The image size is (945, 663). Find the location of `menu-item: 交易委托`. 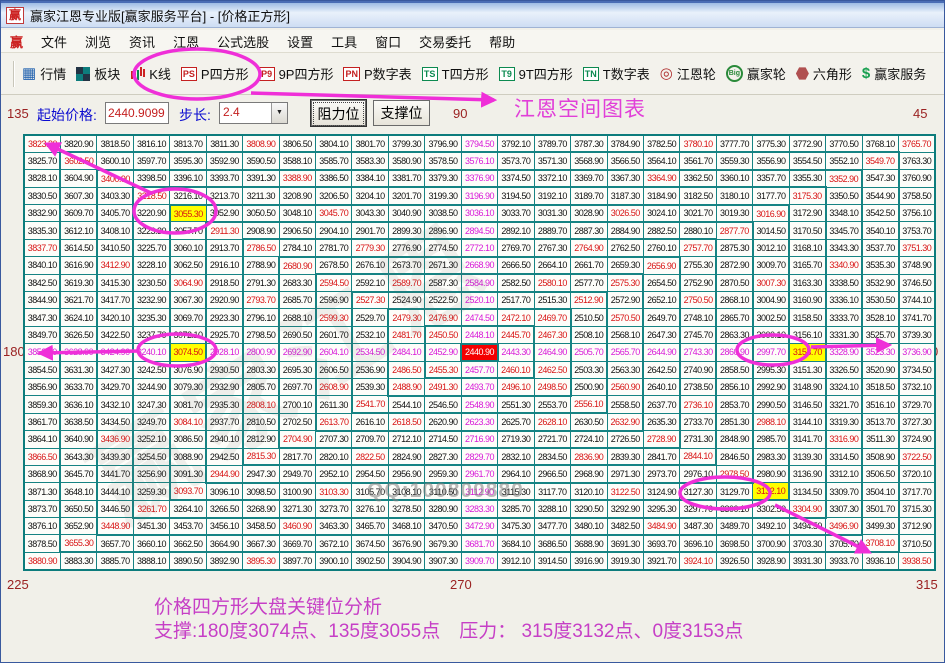

menu-item: 交易委托 is located at coordinates (445, 41).